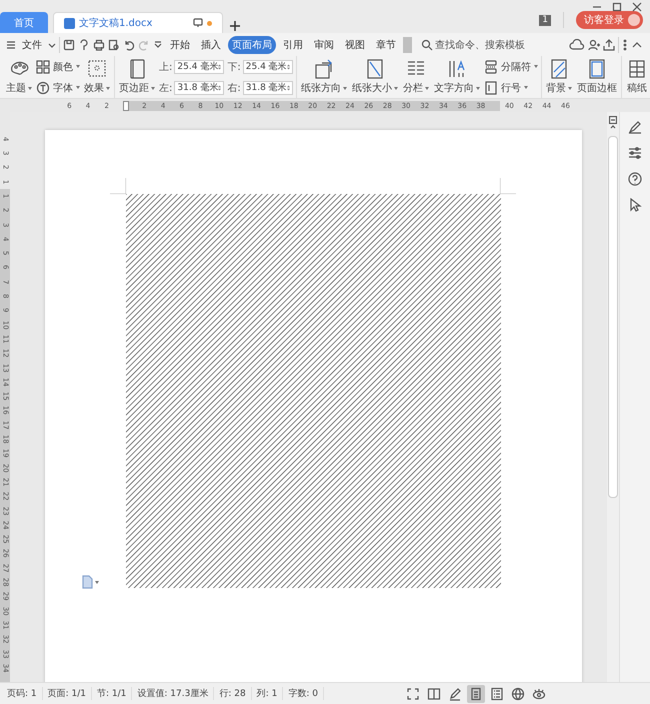 The width and height of the screenshot is (650, 704). Describe the element at coordinates (114, 44) in the screenshot. I see `print-preview-icon` at that location.